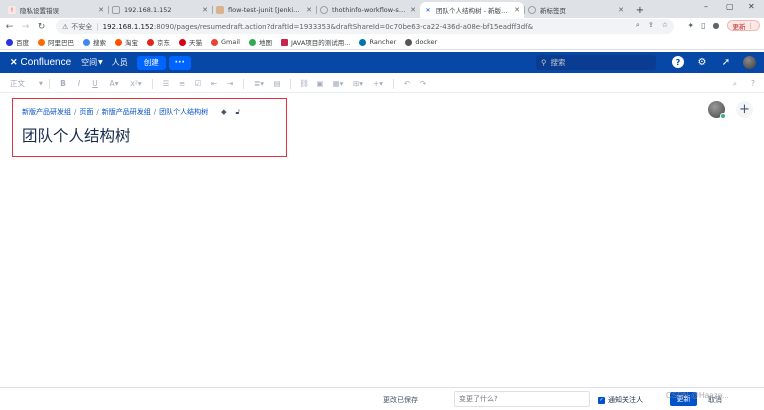  I want to click on update-button: 更新 ⋮, so click(743, 25).